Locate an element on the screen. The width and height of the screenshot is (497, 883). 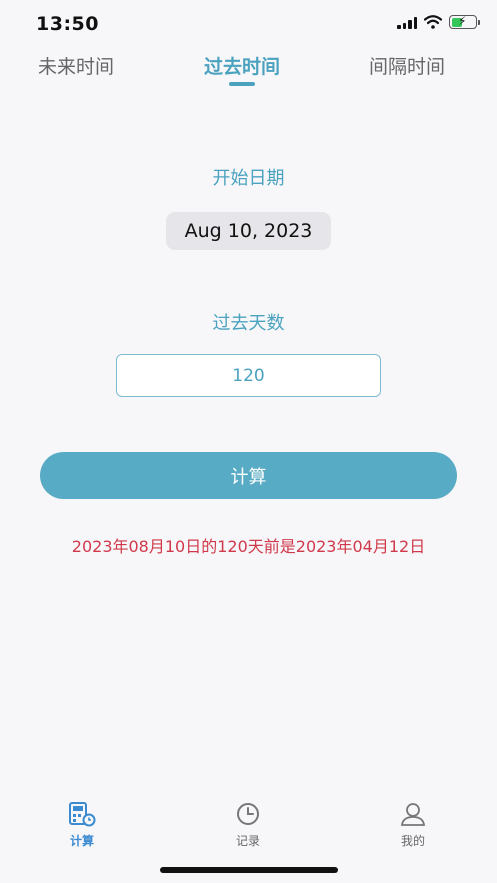
tab-future-time: 未来时间 is located at coordinates (76, 65).